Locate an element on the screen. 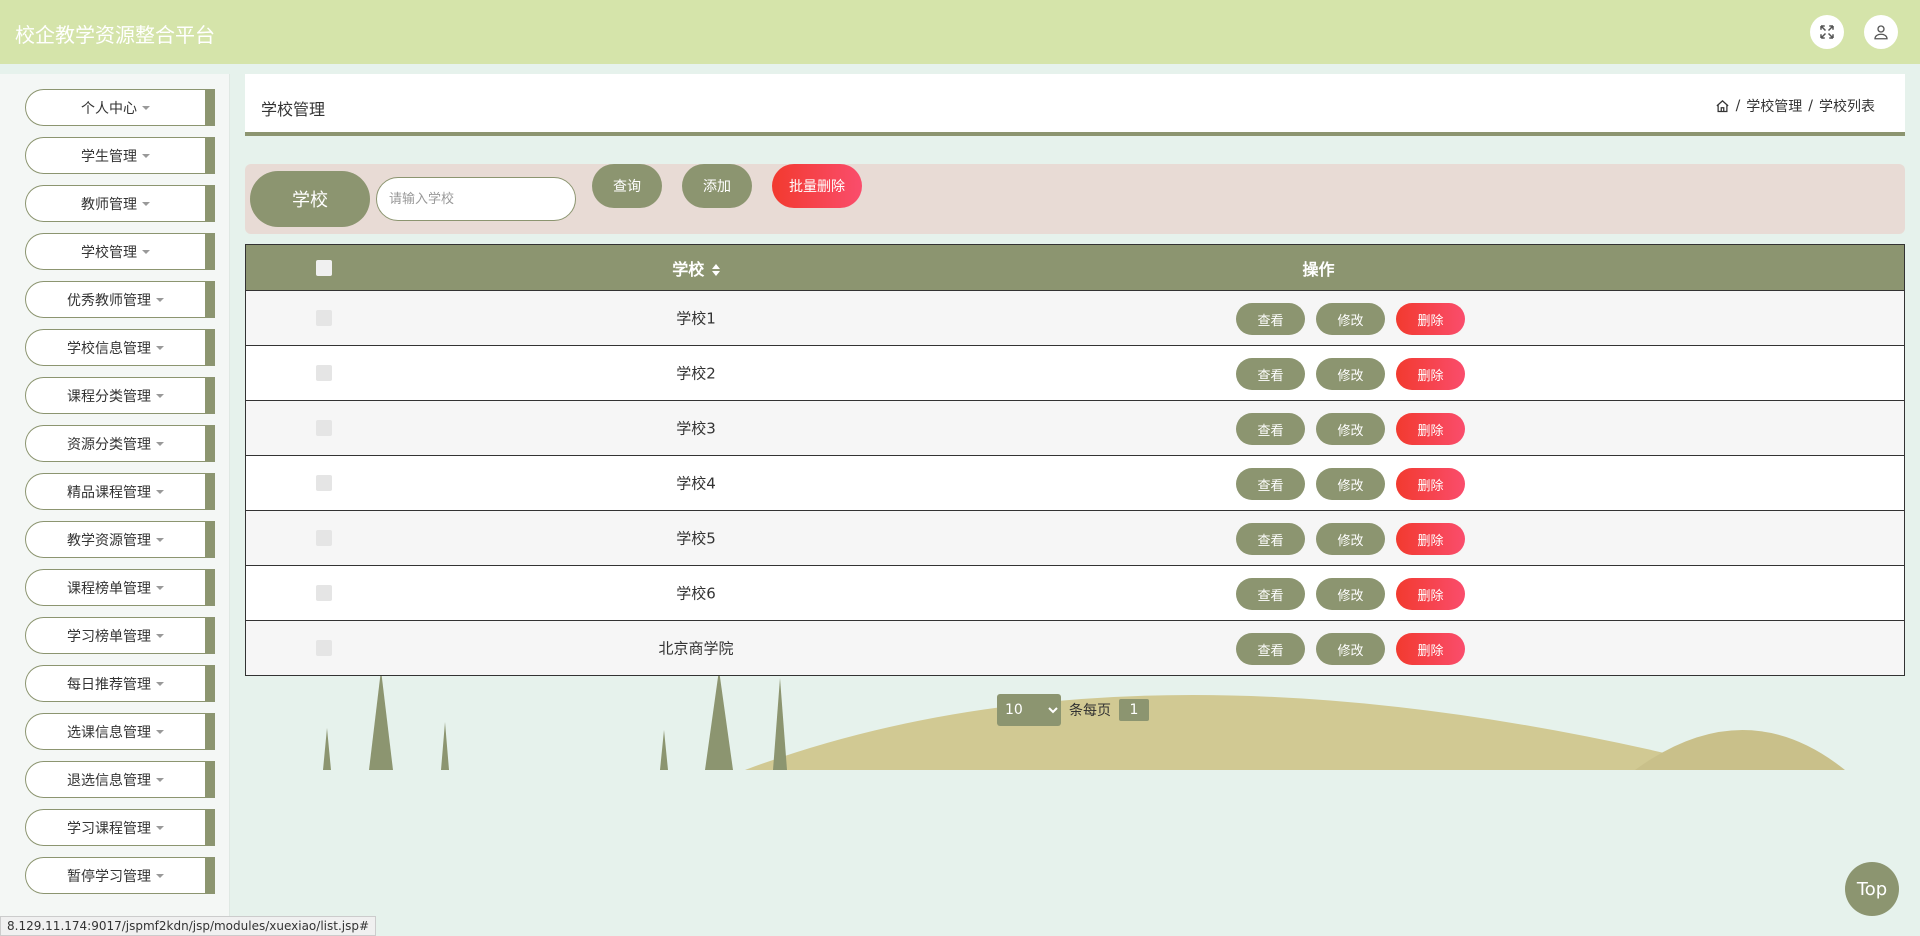 Image resolution: width=1920 pixels, height=936 pixels. breadcrumb-level1: 学校管理 is located at coordinates (1774, 106).